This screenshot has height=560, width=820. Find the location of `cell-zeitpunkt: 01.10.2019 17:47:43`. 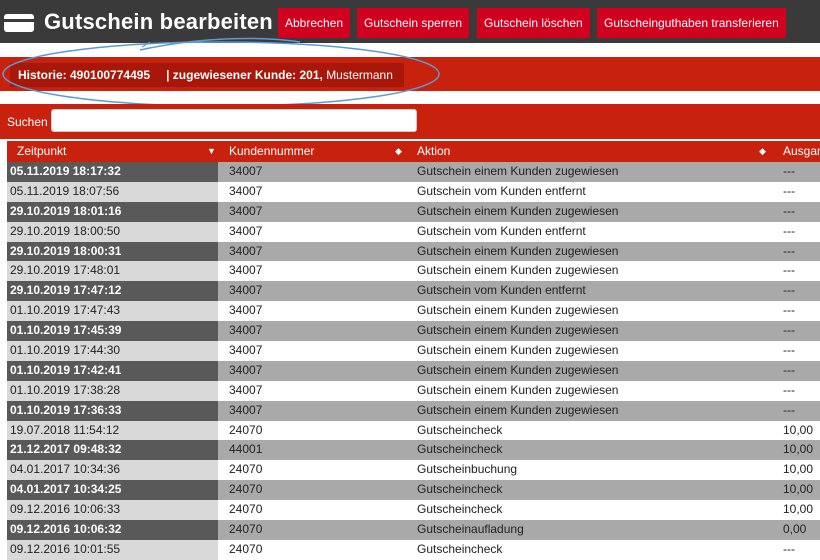

cell-zeitpunkt: 01.10.2019 17:47:43 is located at coordinates (112, 311).